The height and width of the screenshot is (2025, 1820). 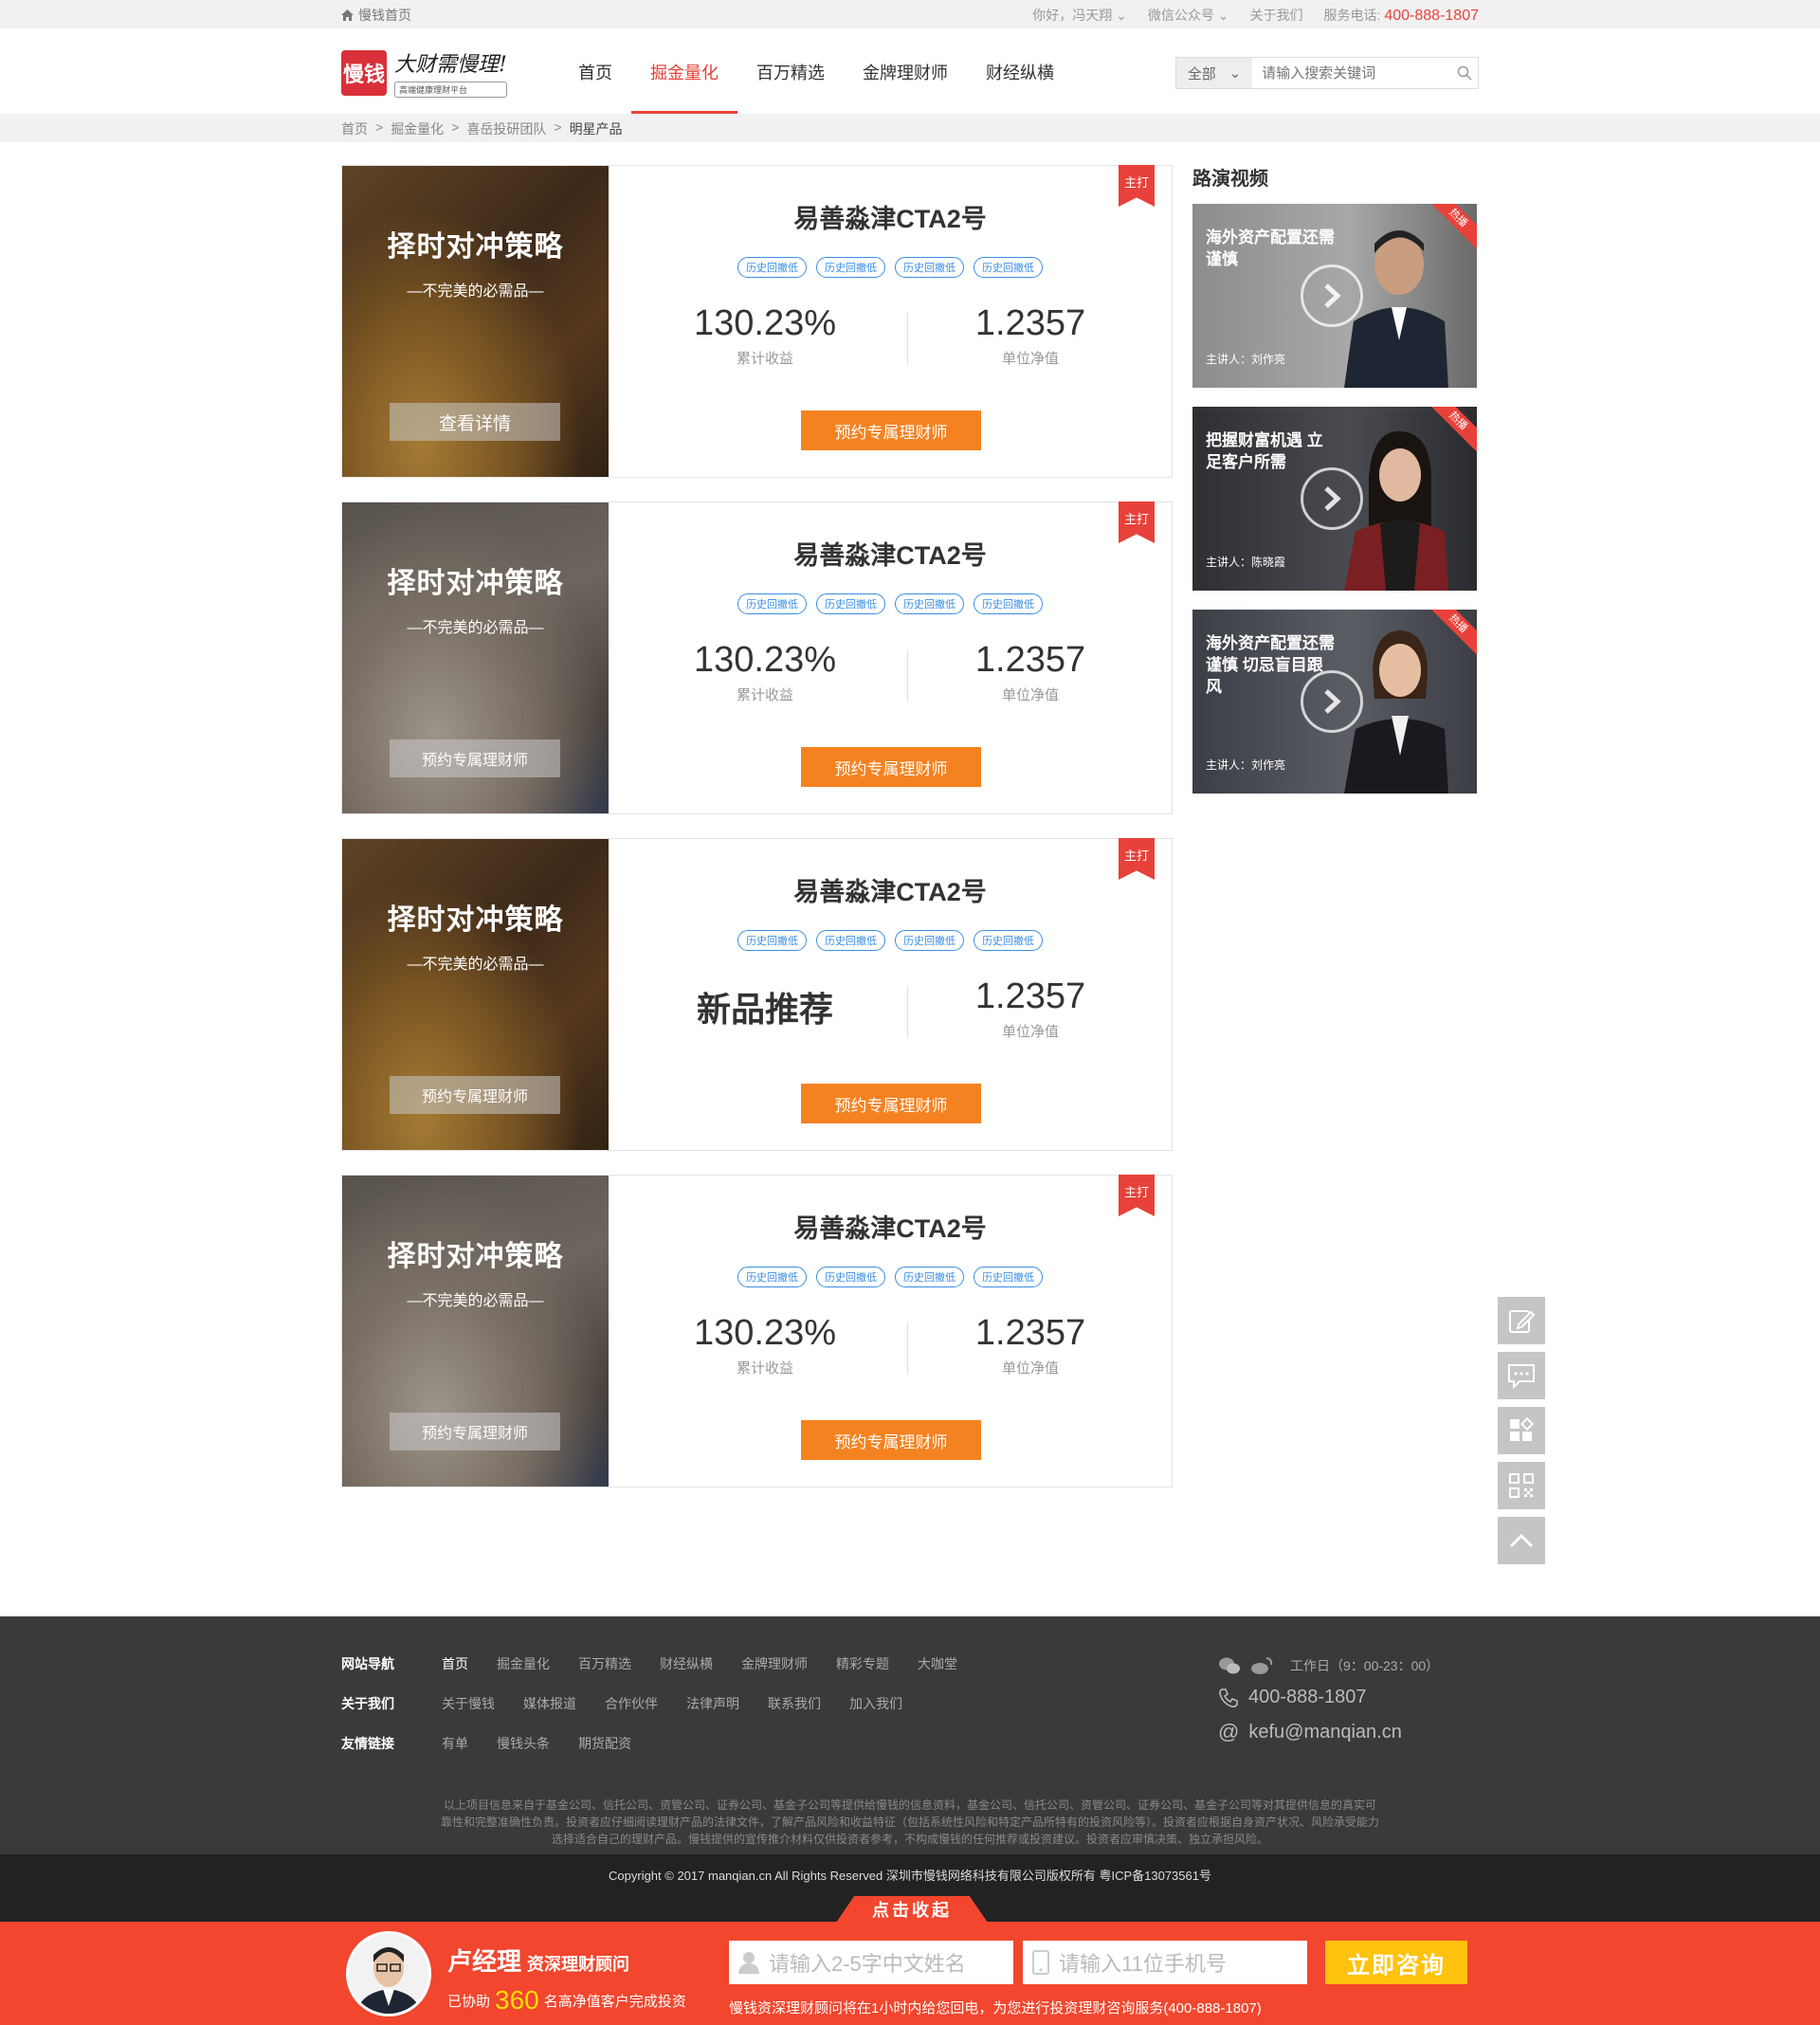 I want to click on wechat-link: 微信公众号 ⌄, so click(x=1188, y=16).